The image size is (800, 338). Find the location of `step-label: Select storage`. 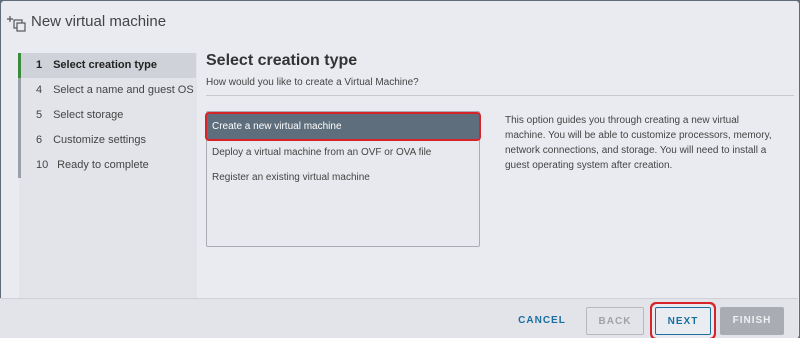

step-label: Select storage is located at coordinates (88, 115).